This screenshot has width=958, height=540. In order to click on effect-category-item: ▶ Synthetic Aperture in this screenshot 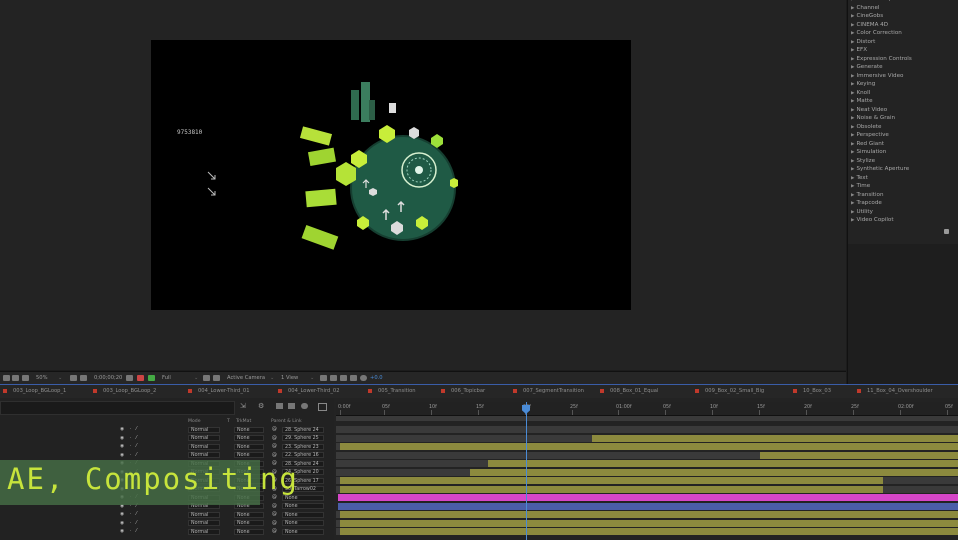, I will do `click(881, 169)`.